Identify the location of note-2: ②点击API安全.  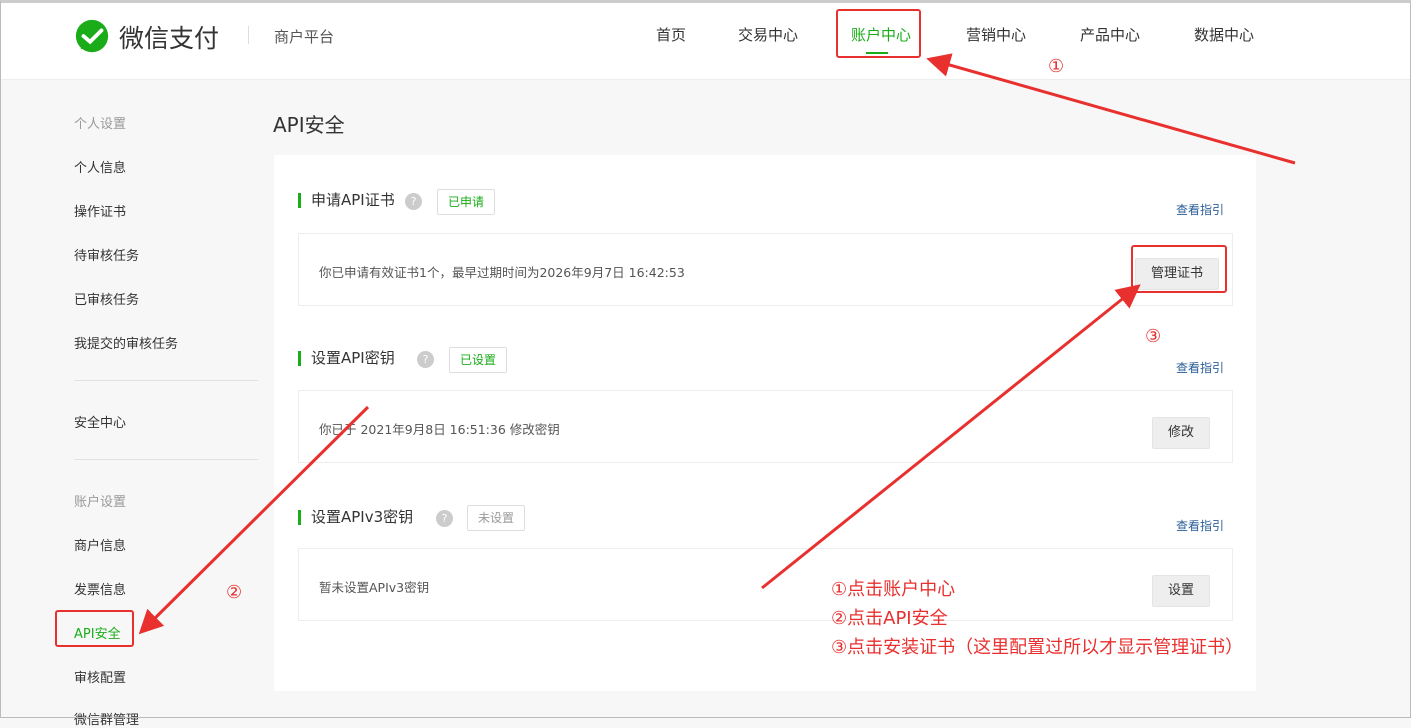
(889, 618).